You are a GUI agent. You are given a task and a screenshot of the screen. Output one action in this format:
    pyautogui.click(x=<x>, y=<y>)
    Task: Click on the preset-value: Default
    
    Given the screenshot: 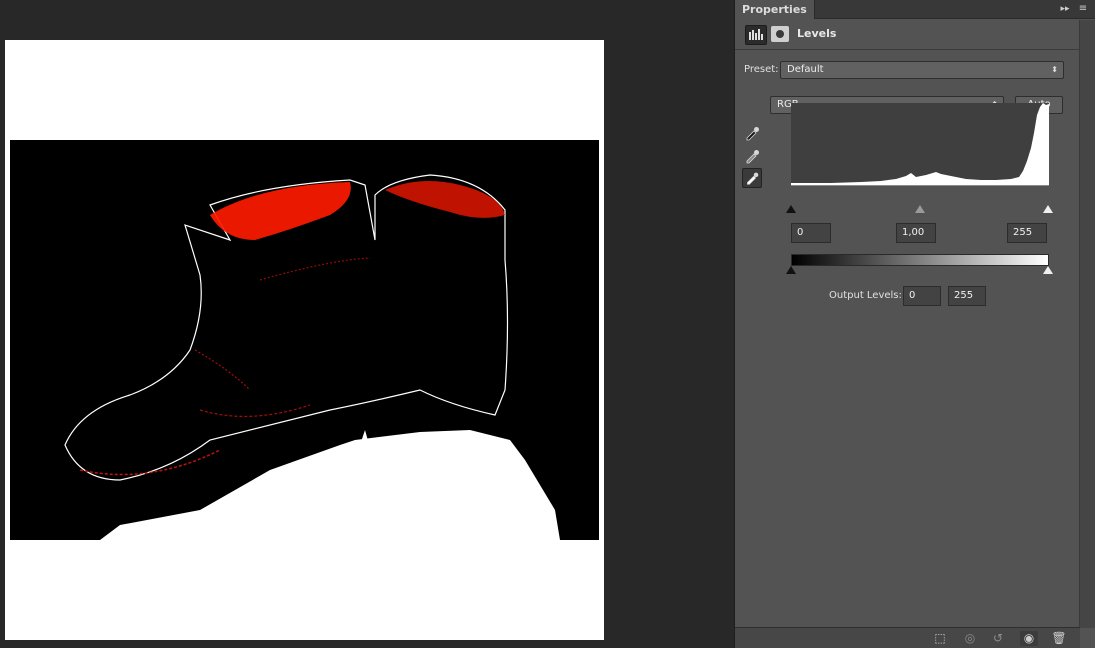 What is the action you would take?
    pyautogui.click(x=805, y=69)
    